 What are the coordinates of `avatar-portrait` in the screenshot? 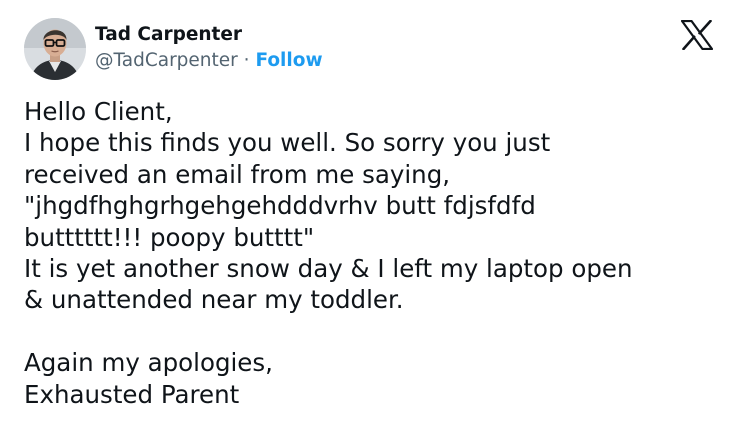 It's located at (55, 49).